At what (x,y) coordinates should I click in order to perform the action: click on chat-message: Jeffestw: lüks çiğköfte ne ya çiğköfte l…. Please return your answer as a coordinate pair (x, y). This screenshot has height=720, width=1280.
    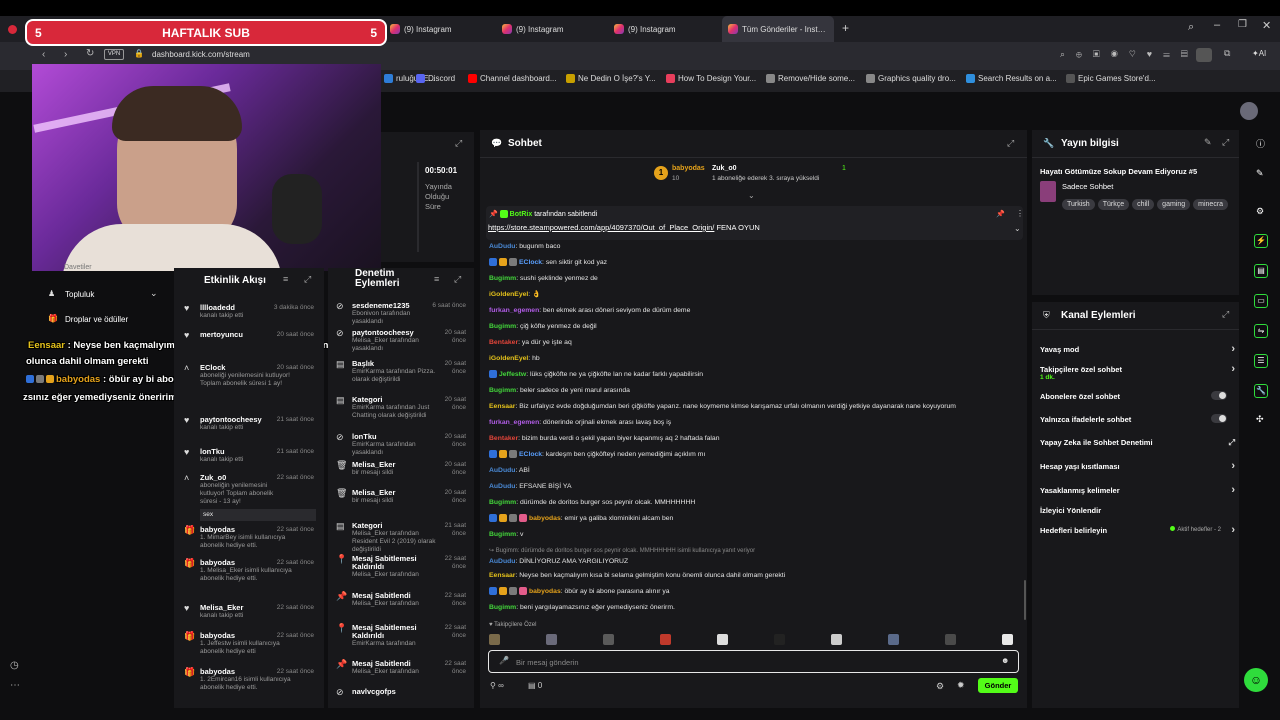
    Looking at the image, I should click on (754, 374).